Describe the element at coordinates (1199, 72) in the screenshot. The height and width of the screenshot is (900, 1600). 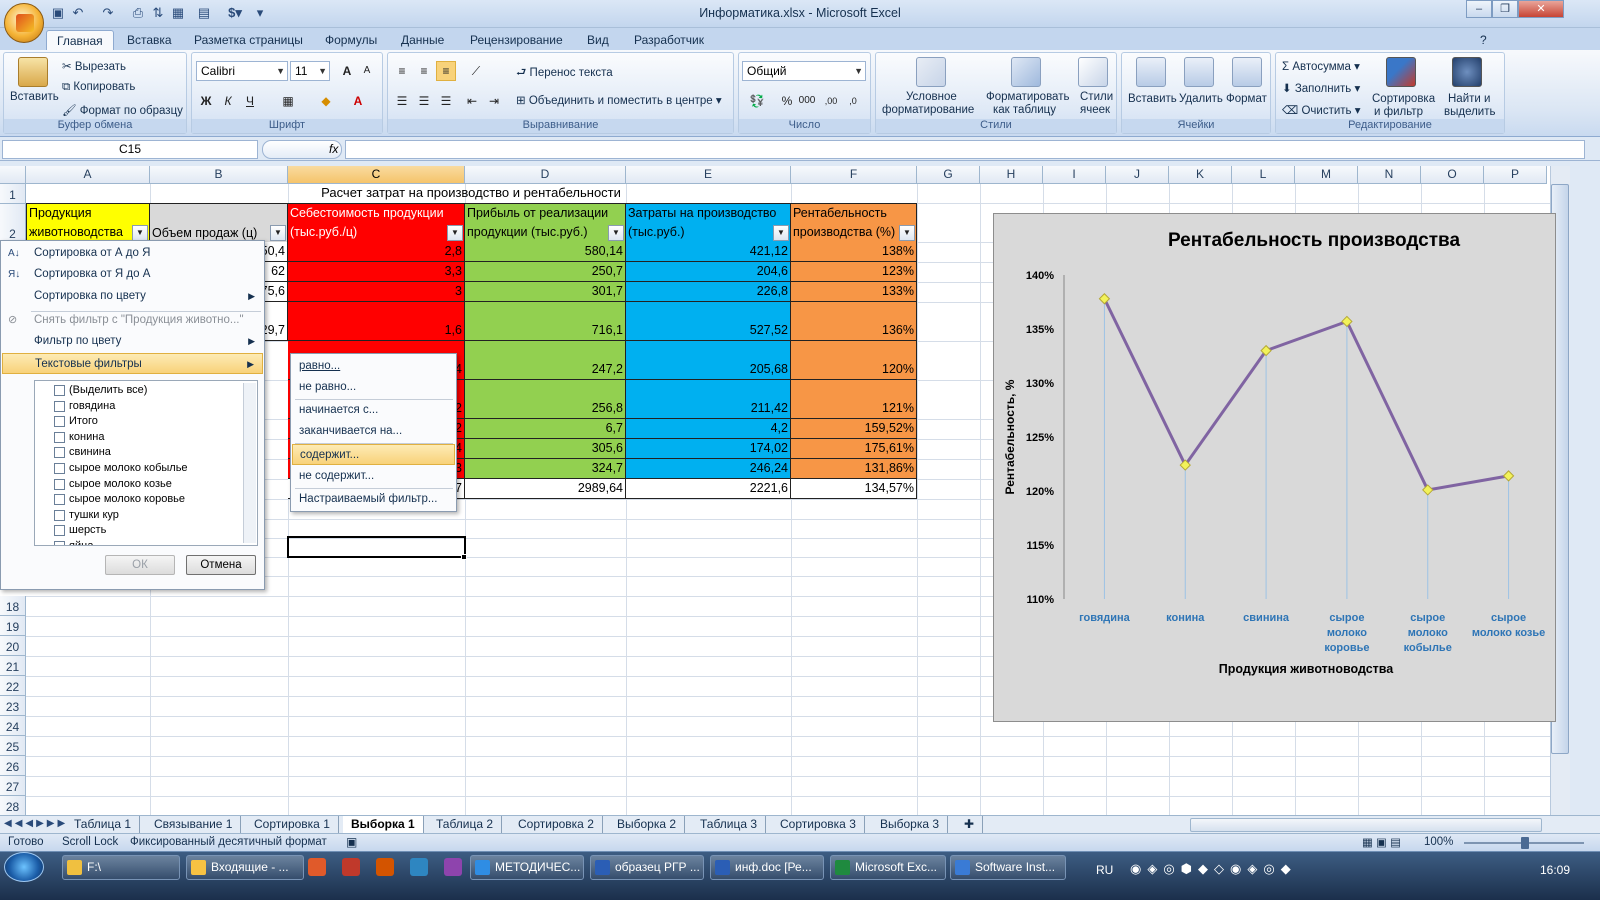
I see `delete-cells-icon` at that location.